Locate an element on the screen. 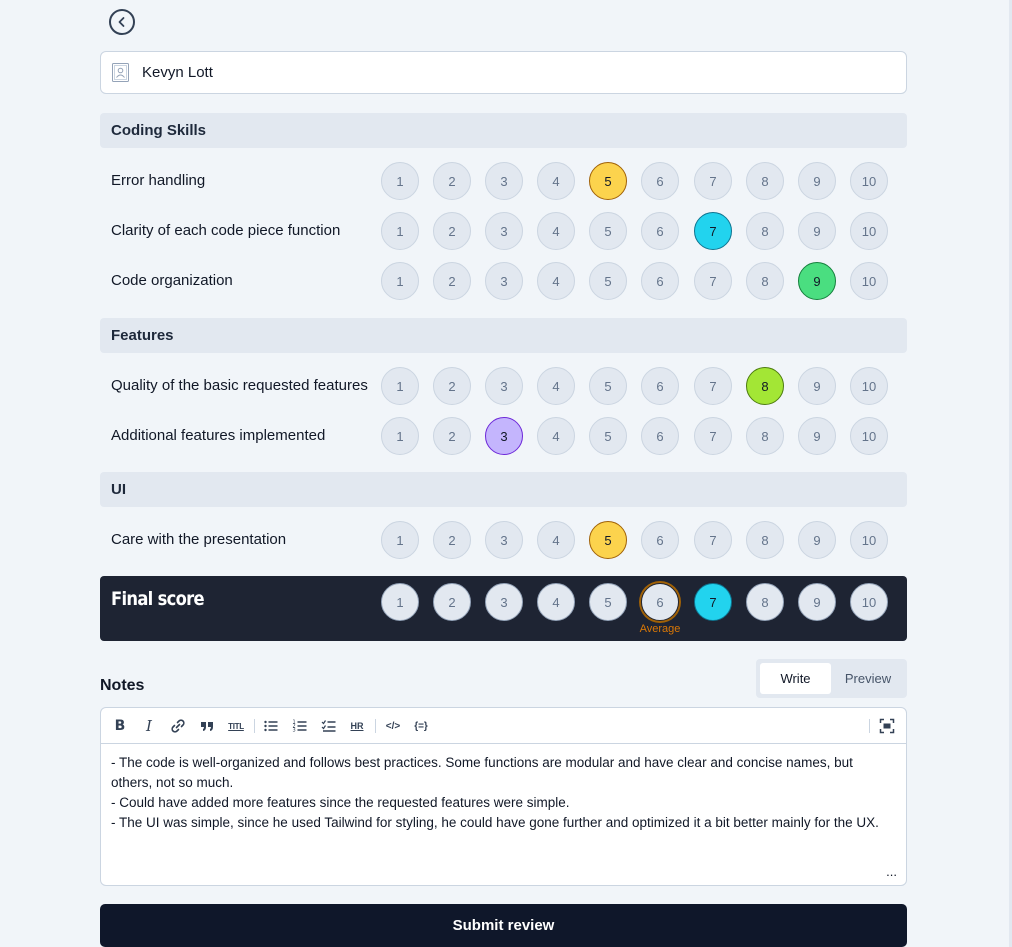 Image resolution: width=1012 pixels, height=947 pixels. final-score-option-4: 4 is located at coordinates (556, 602).